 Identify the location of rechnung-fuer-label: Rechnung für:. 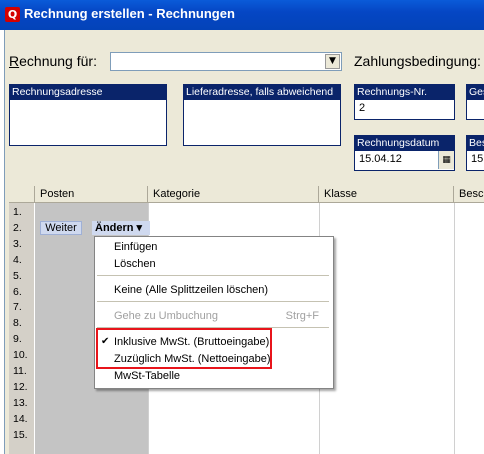
(53, 61).